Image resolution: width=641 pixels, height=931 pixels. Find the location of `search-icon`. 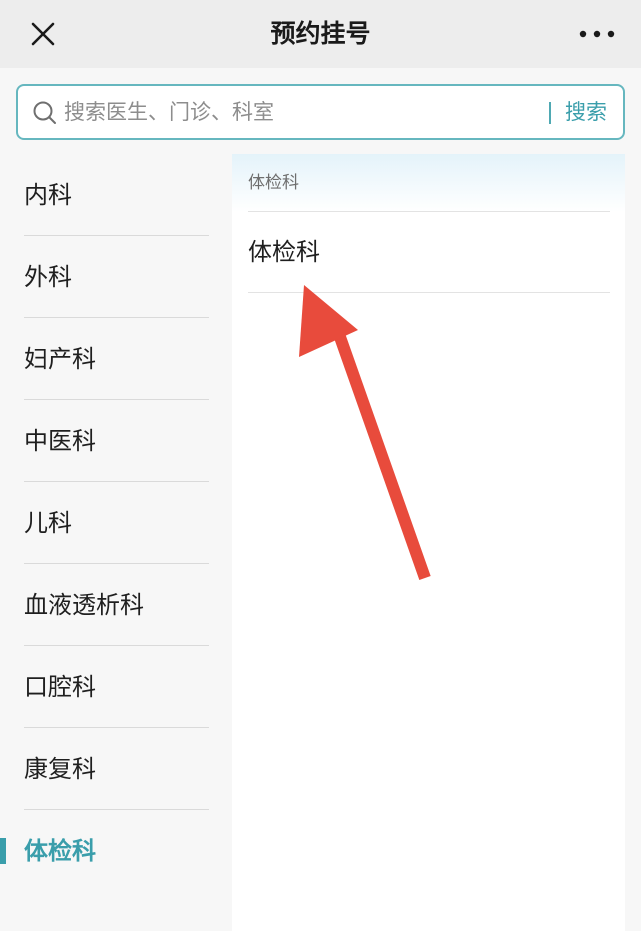

search-icon is located at coordinates (44, 112).